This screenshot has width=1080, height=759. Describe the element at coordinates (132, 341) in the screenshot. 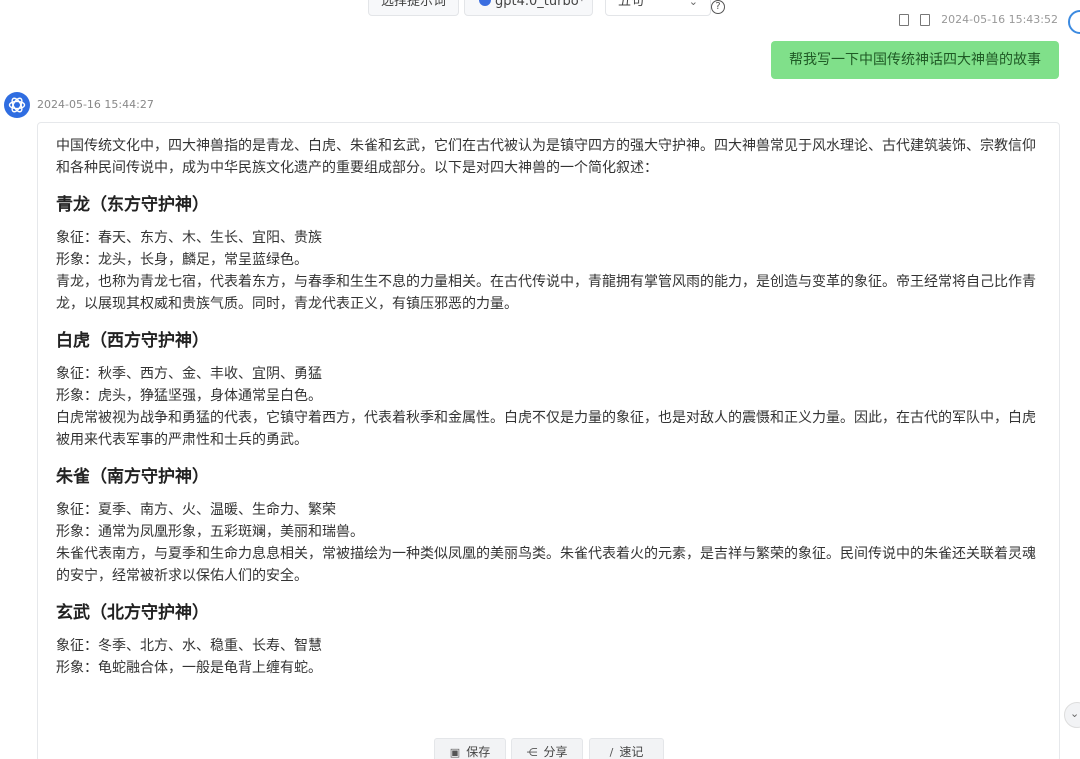

I see `section-title: 白虎（西方守护神）` at that location.